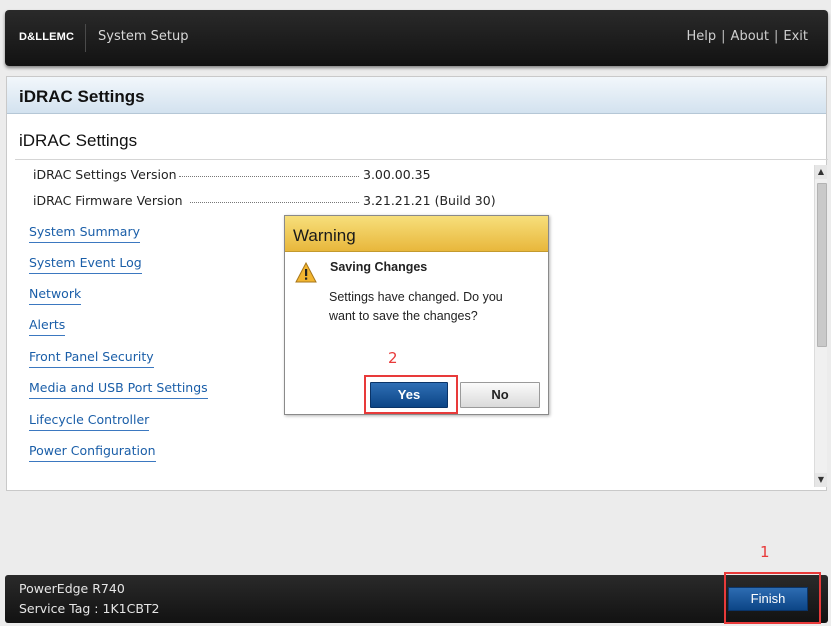 The image size is (831, 626). I want to click on nav-link-lifecycle-controller: Lifecycle Controller, so click(89, 421).